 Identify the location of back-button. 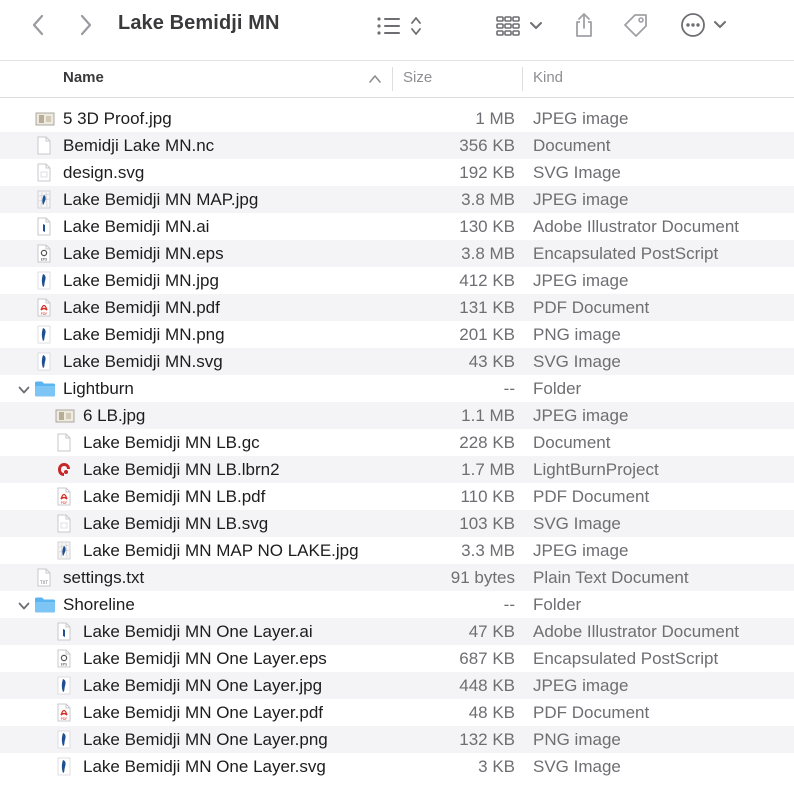
(38, 25).